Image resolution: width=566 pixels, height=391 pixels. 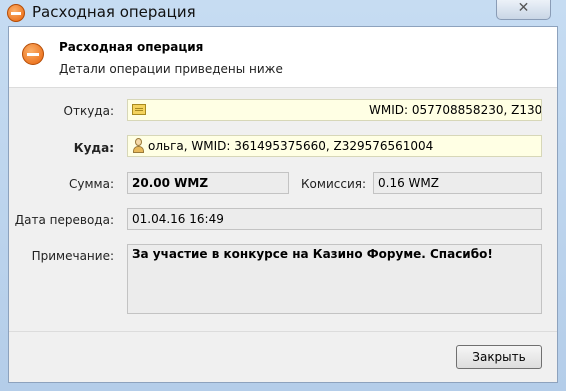 What do you see at coordinates (334, 219) in the screenshot?
I see `date-field: 01.04.16 16:49` at bounding box center [334, 219].